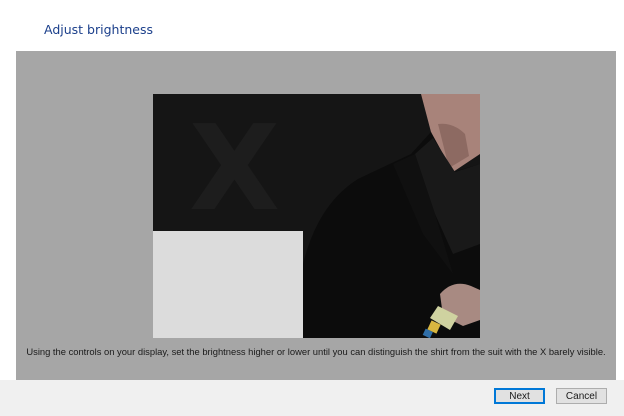 Image resolution: width=624 pixels, height=416 pixels. I want to click on page-title: Adjust brightness, so click(98, 29).